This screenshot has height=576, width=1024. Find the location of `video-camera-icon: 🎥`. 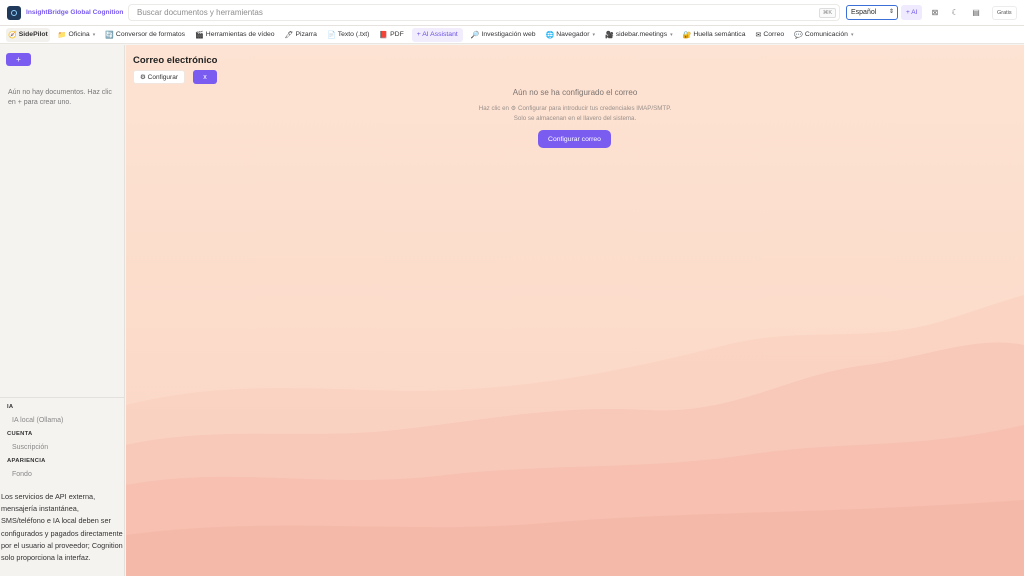

video-camera-icon: 🎥 is located at coordinates (609, 35).